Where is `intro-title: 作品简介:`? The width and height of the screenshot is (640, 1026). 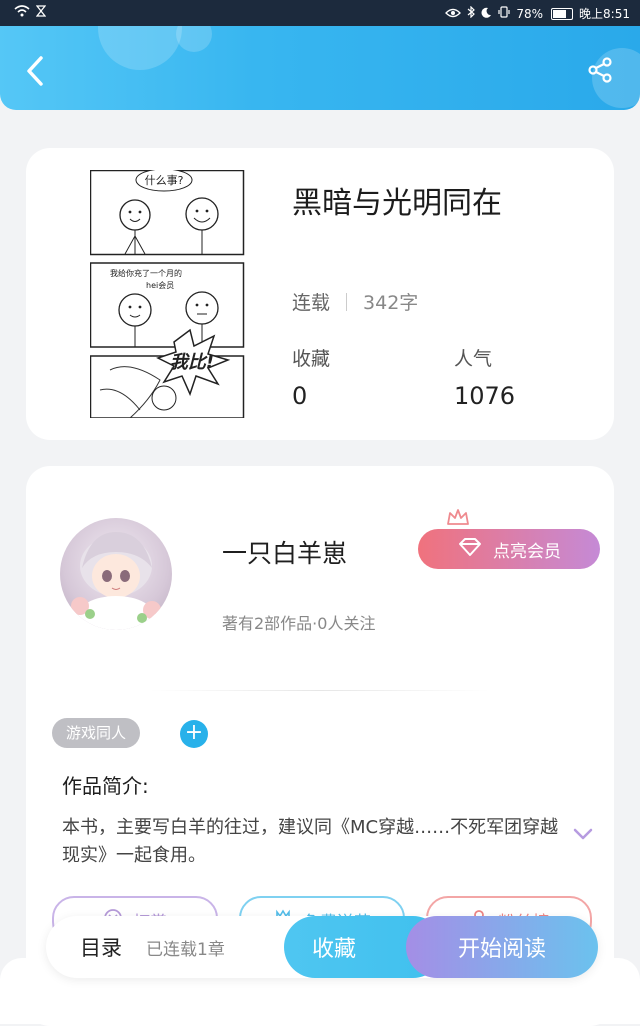
intro-title: 作品简介: is located at coordinates (105, 786).